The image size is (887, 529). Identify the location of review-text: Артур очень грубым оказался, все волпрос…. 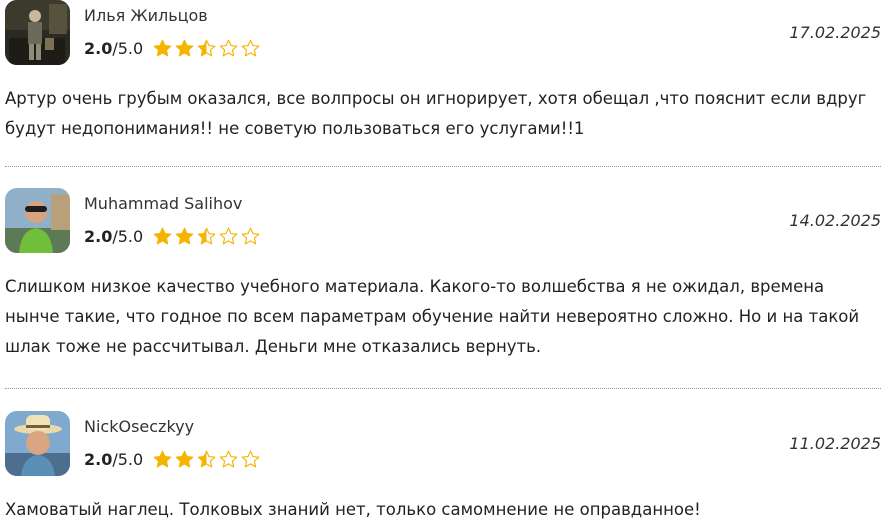
(436, 113).